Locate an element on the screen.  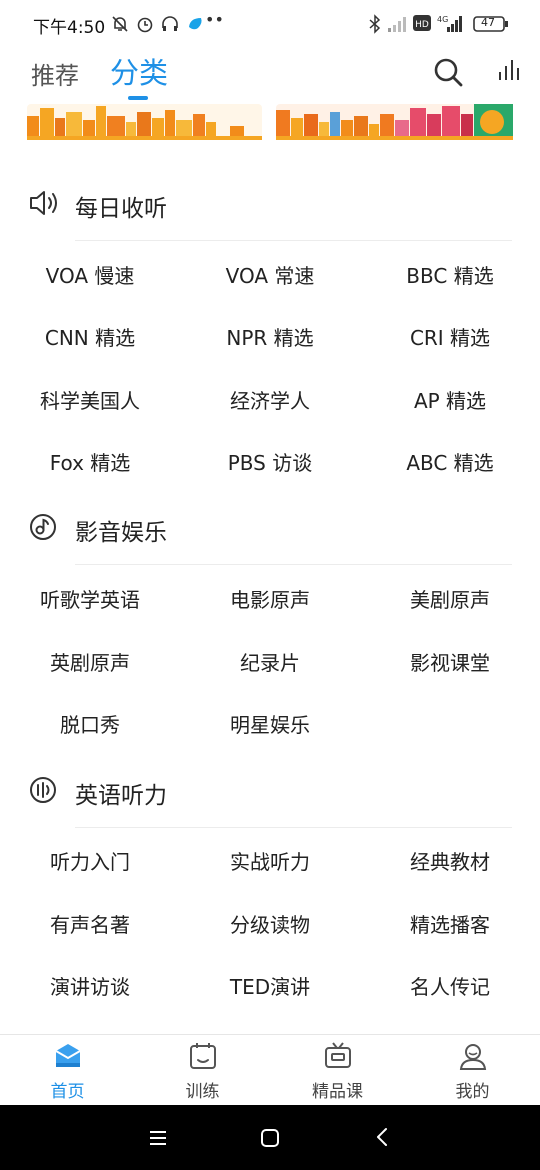
nav-premium-label: 精品课 is located at coordinates (337, 1092).